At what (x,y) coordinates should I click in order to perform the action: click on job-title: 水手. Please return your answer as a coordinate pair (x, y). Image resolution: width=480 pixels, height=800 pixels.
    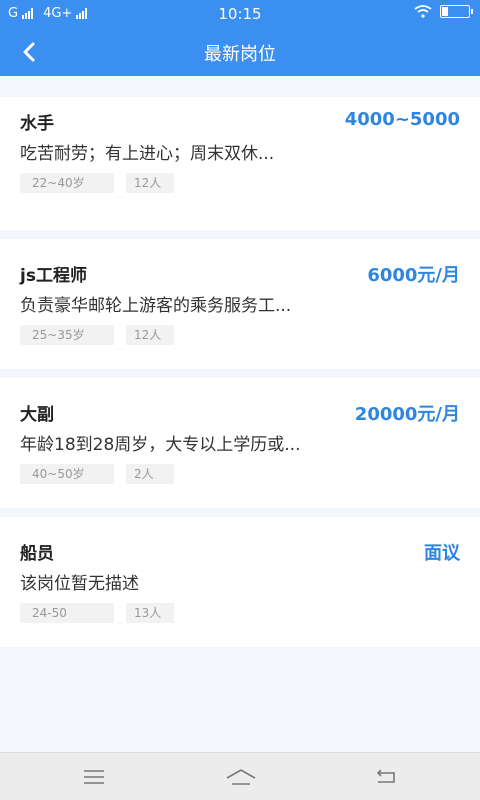
    Looking at the image, I should click on (37, 124).